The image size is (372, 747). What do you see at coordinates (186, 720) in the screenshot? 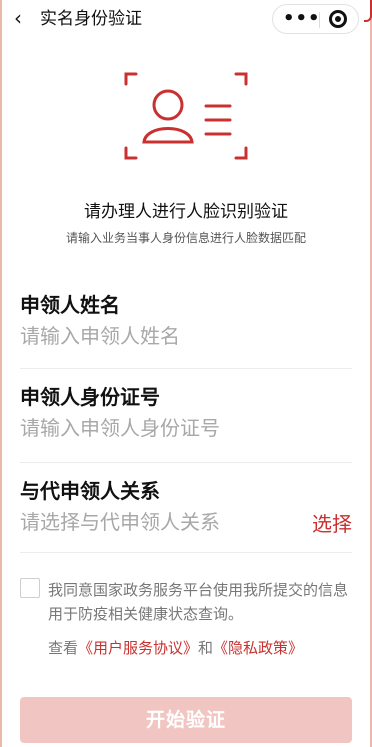
I see `start-verification-button: 开始验证` at bounding box center [186, 720].